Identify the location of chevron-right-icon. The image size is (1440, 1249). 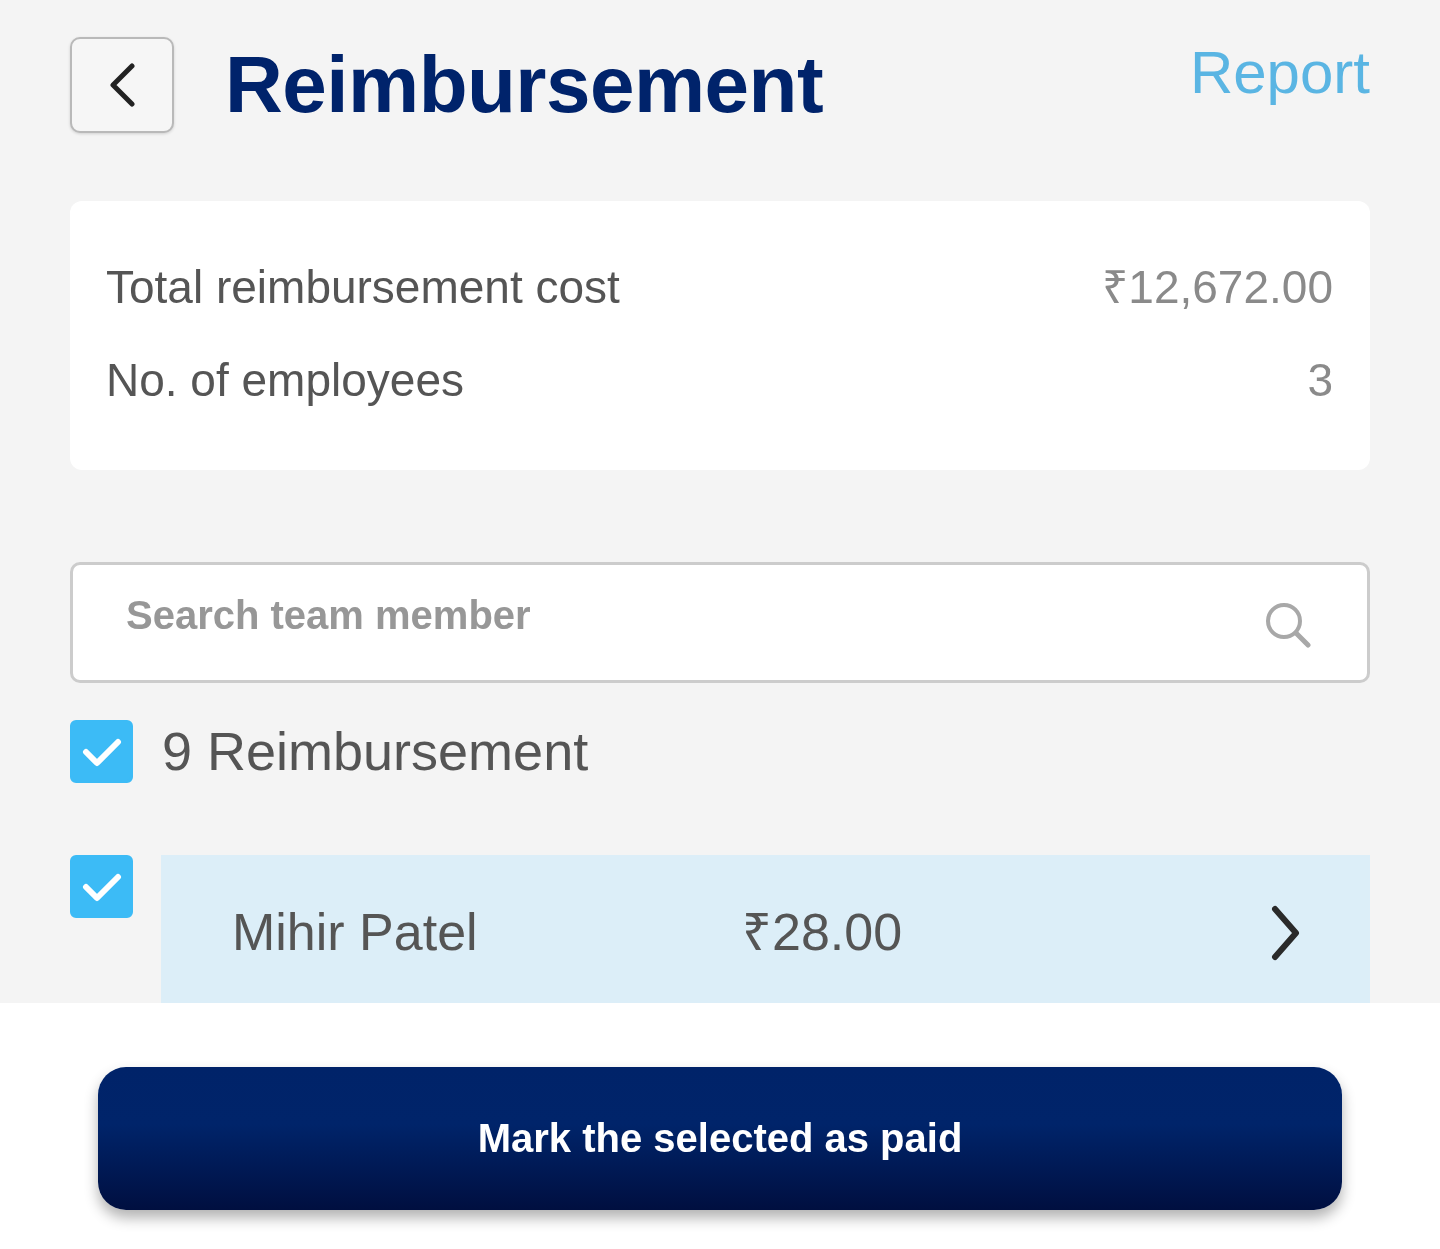
(1285, 933).